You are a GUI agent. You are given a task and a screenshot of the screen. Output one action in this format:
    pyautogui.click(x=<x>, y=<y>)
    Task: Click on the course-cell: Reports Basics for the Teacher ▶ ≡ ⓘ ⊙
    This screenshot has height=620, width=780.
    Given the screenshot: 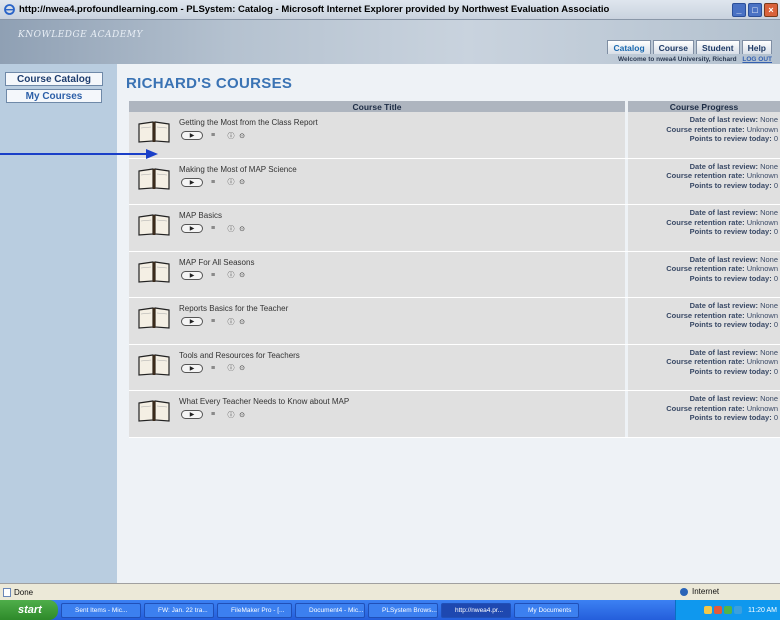 What is the action you would take?
    pyautogui.click(x=377, y=321)
    